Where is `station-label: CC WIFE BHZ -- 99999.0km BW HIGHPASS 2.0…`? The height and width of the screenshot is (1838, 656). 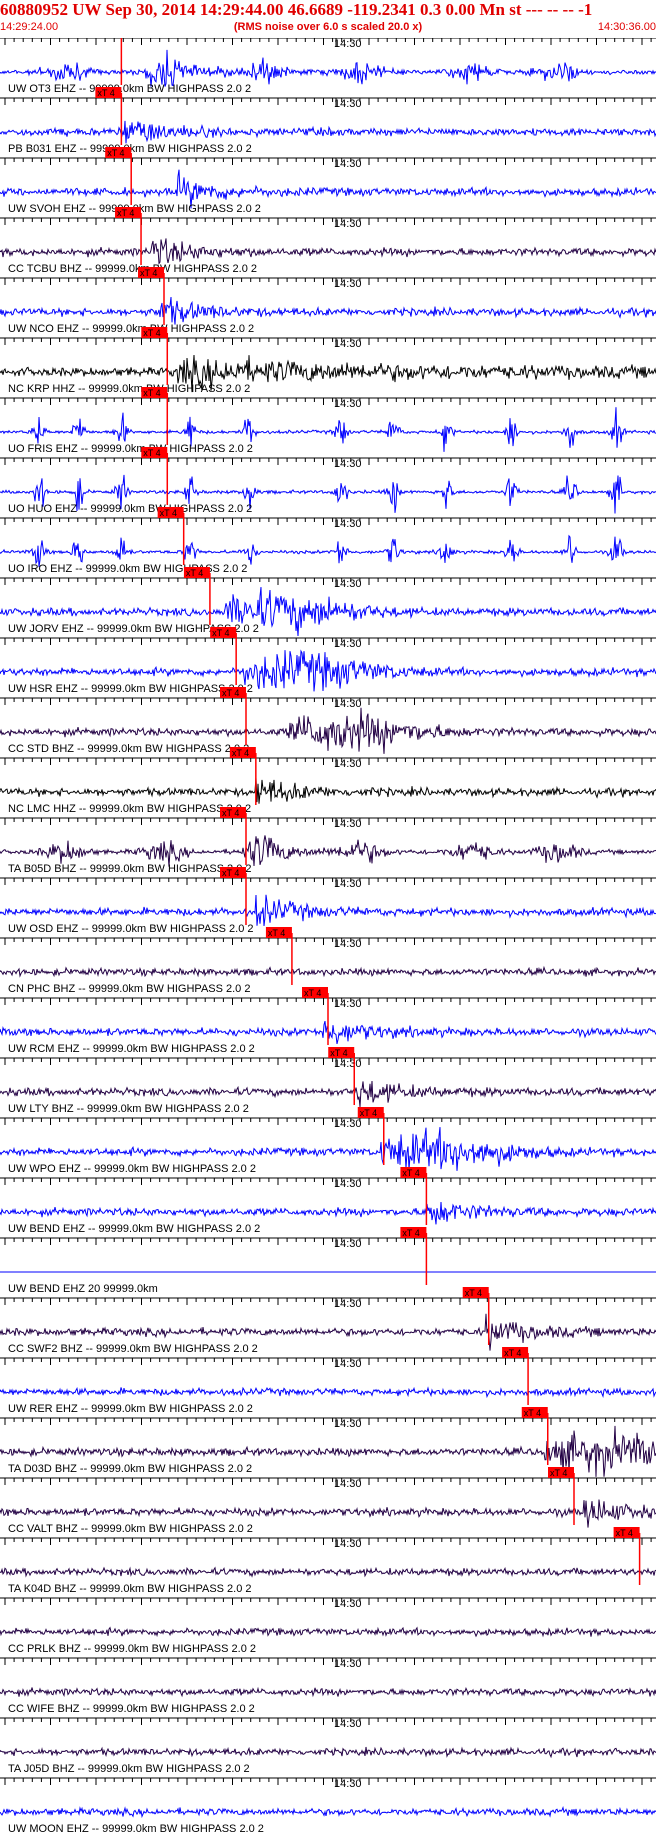 station-label: CC WIFE BHZ -- 99999.0km BW HIGHPASS 2.0… is located at coordinates (131, 1709).